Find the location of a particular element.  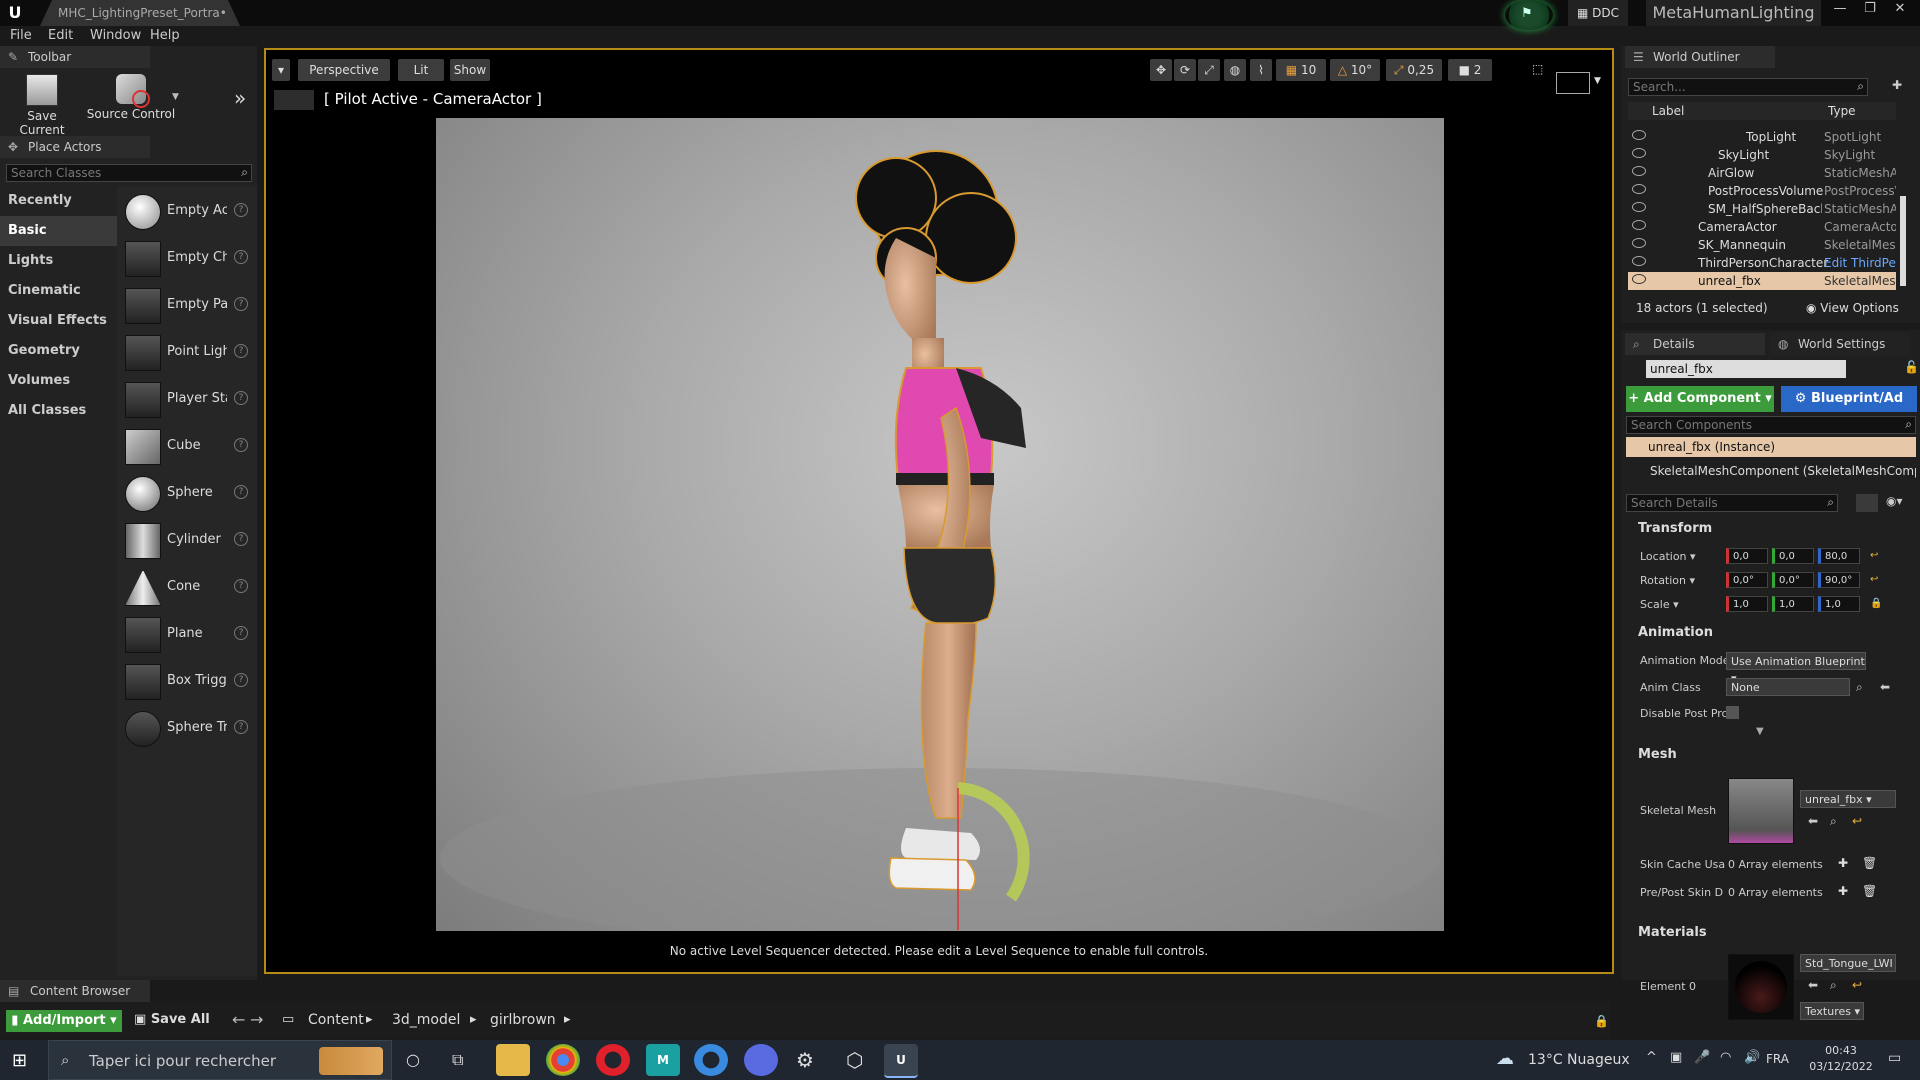

discord-icon is located at coordinates (761, 1060).